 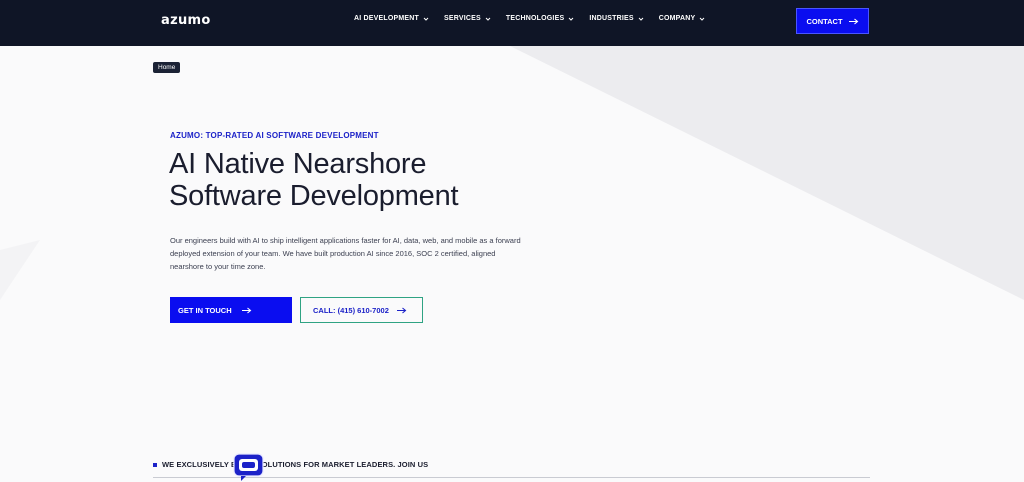 I want to click on nav-item-label: SERVICES, so click(x=462, y=18).